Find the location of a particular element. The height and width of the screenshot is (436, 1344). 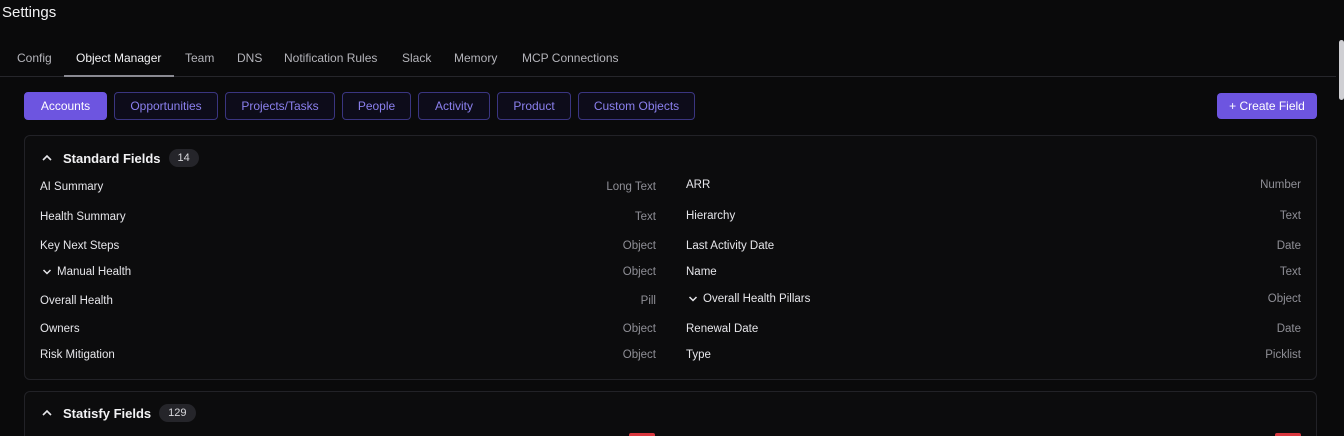

field-name: Hierarchy is located at coordinates (710, 216).